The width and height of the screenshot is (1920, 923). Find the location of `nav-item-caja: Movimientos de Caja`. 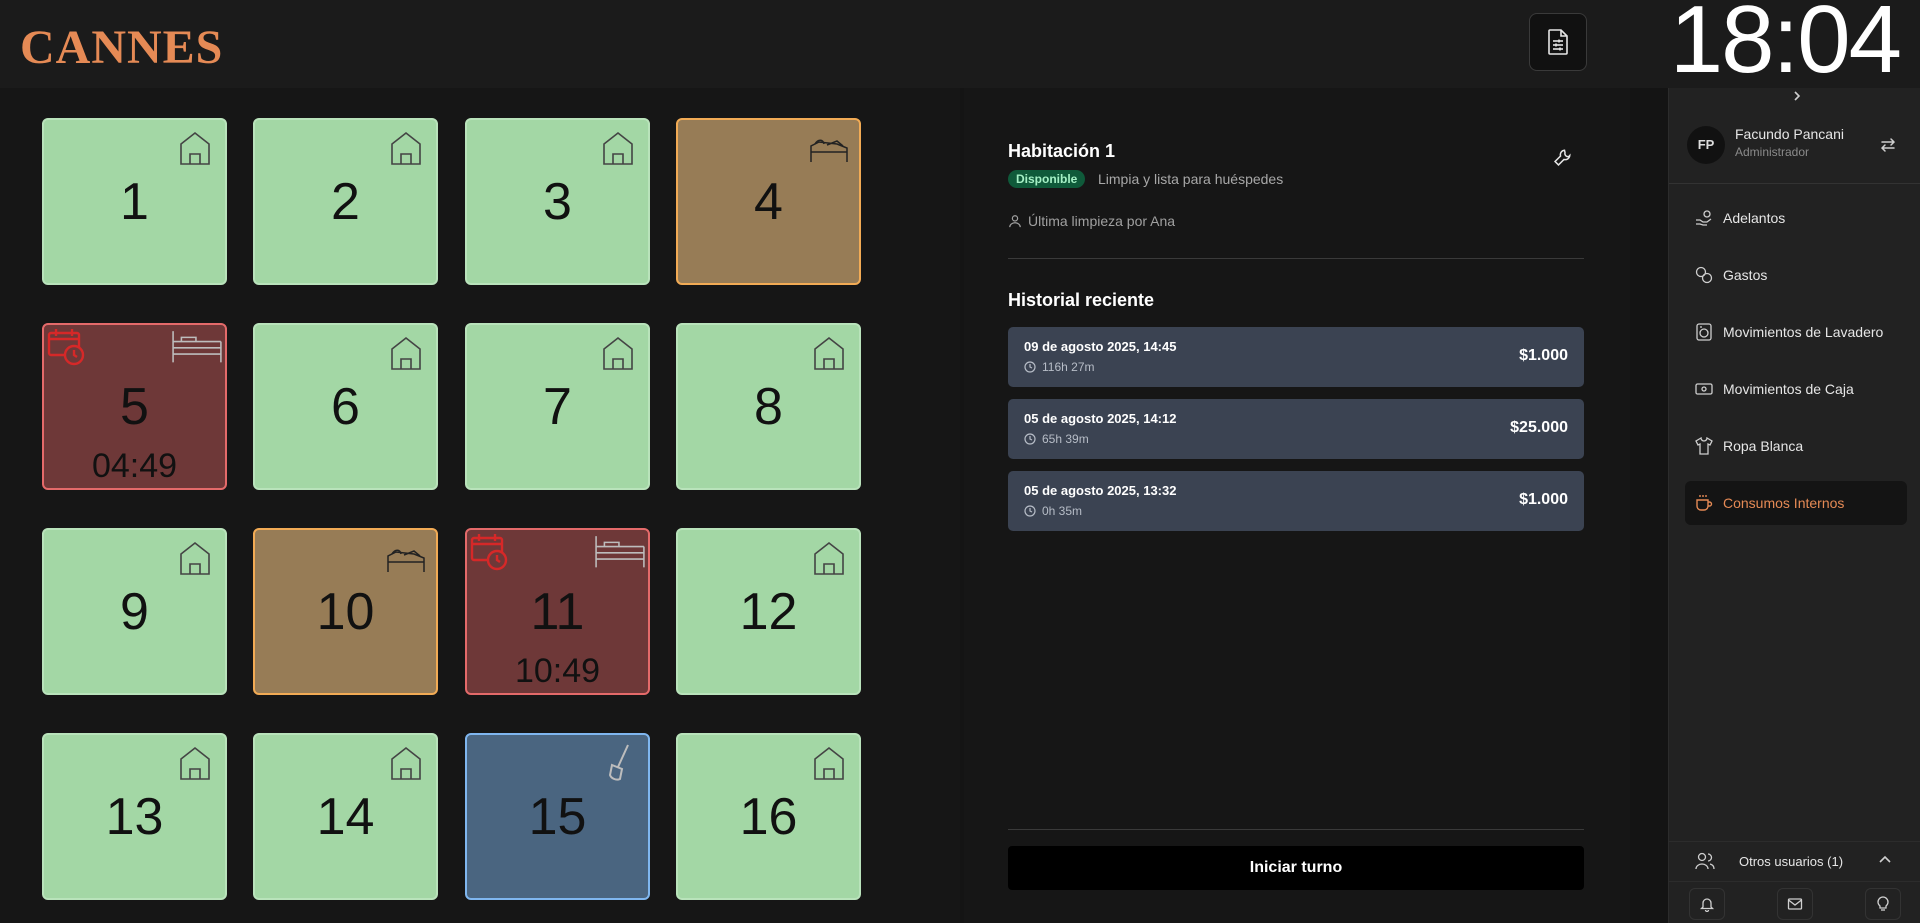

nav-item-caja: Movimientos de Caja is located at coordinates (1796, 389).